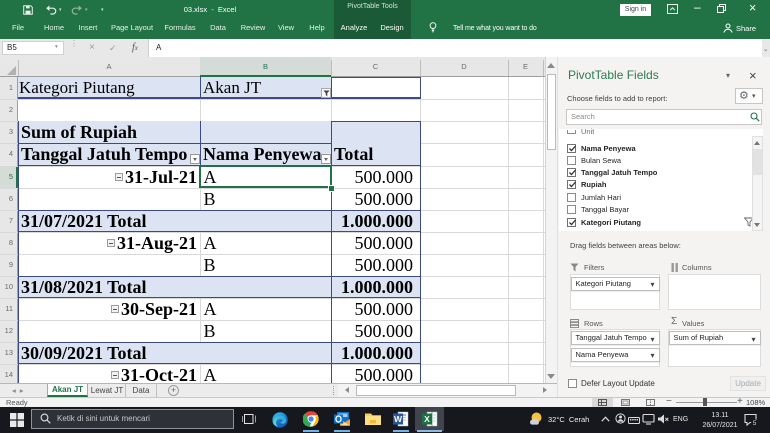 Image resolution: width=770 pixels, height=433 pixels. I want to click on svg-text: 5, so click(755, 423).